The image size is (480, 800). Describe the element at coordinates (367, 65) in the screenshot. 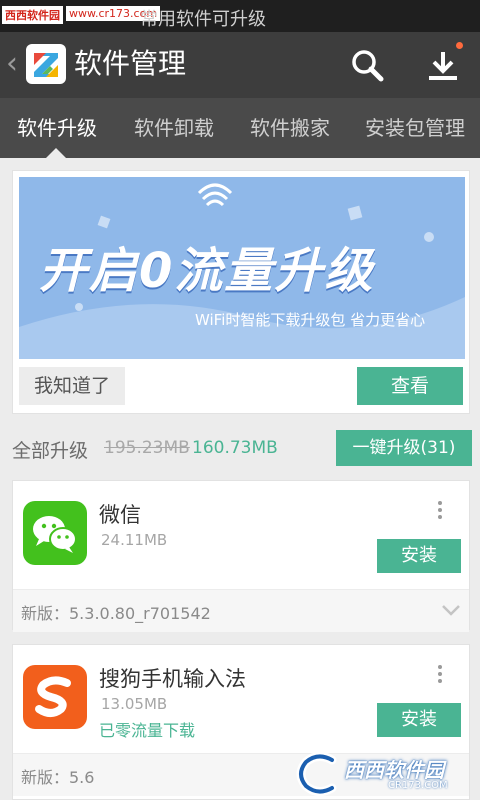

I see `search-icon` at that location.